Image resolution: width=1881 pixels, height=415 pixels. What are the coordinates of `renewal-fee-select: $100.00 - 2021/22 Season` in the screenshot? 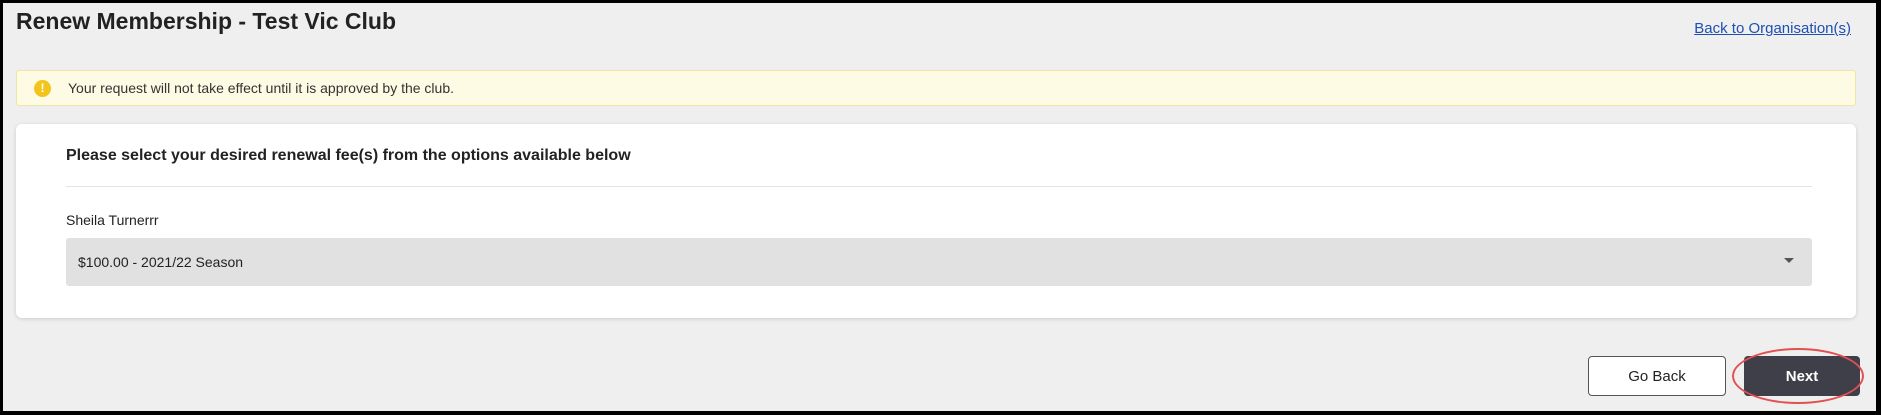 It's located at (939, 262).